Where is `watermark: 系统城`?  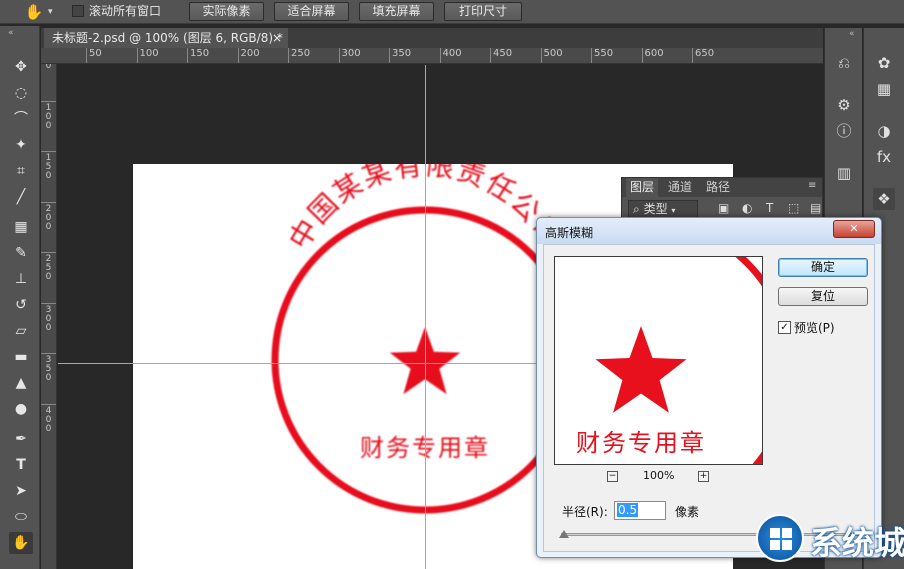 watermark: 系统城 is located at coordinates (828, 539).